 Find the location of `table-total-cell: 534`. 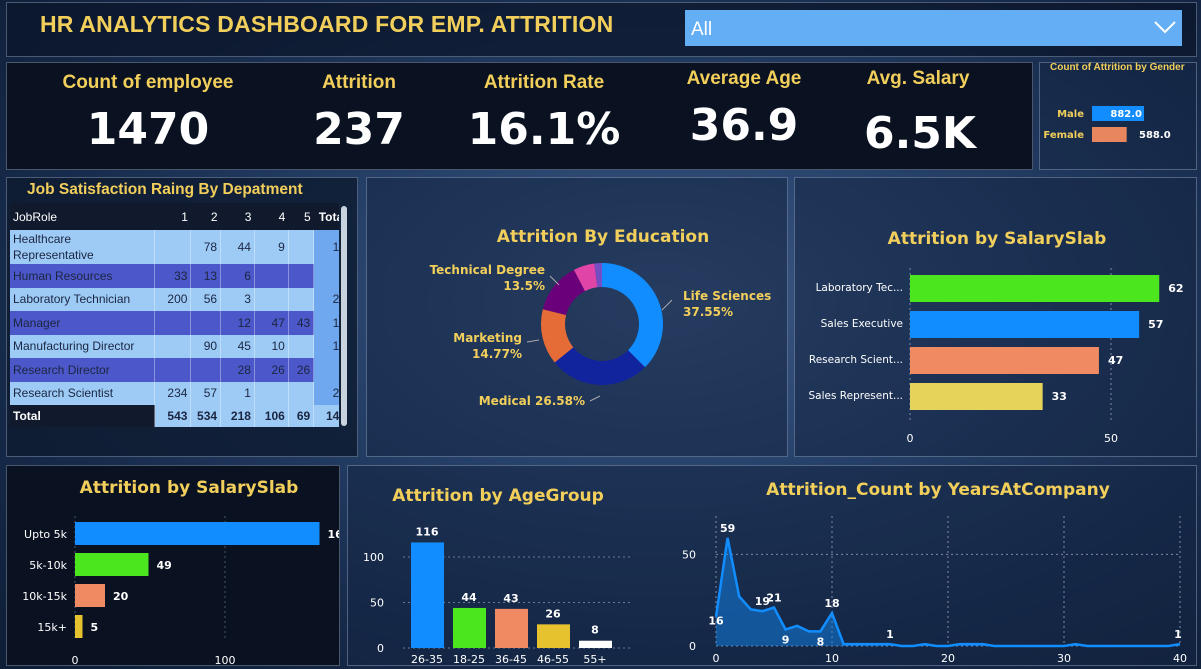

table-total-cell: 534 is located at coordinates (206, 416).